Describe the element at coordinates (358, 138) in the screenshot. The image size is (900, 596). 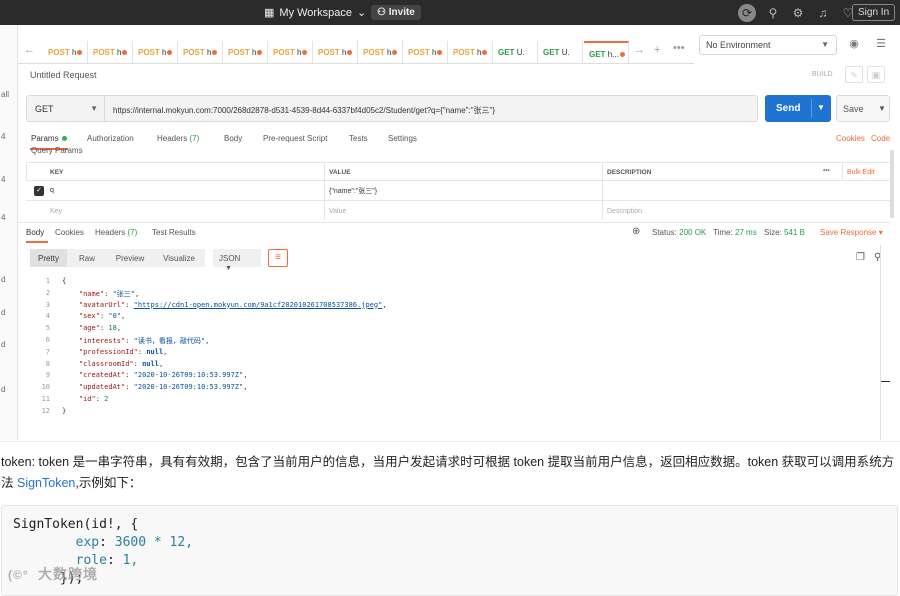
I see `tab-tests: Tests` at that location.